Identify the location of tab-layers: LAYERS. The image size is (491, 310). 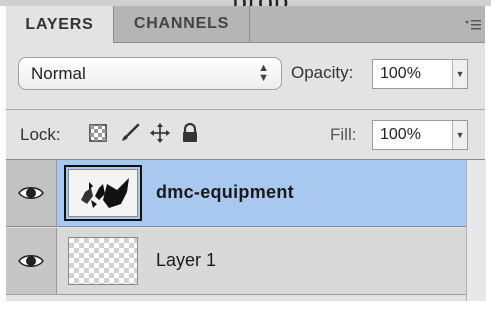
(60, 24).